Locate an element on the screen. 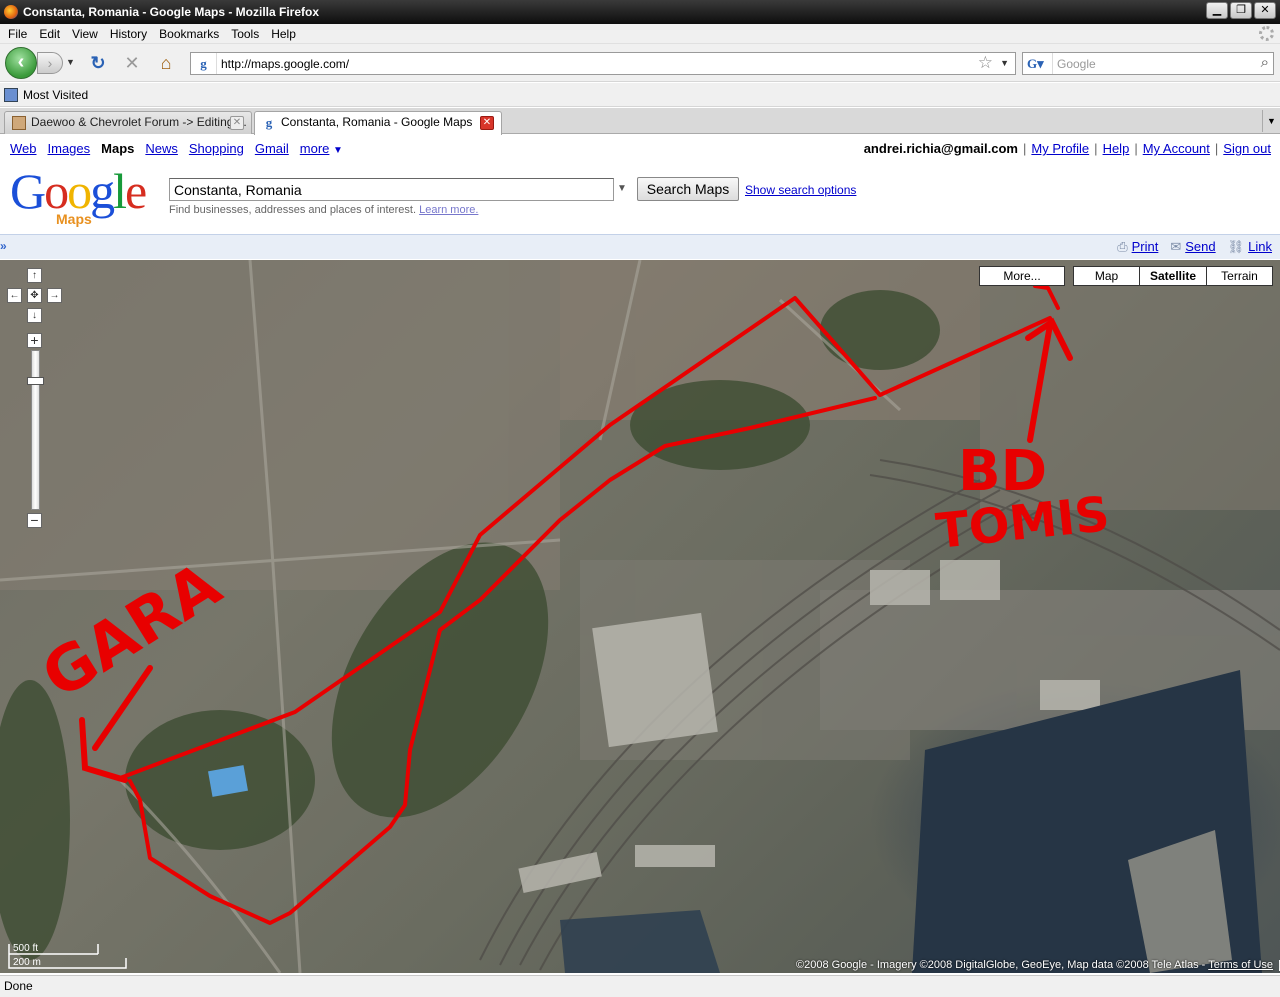 This screenshot has width=1280, height=997. close-window-button: ✕ is located at coordinates (1265, 10).